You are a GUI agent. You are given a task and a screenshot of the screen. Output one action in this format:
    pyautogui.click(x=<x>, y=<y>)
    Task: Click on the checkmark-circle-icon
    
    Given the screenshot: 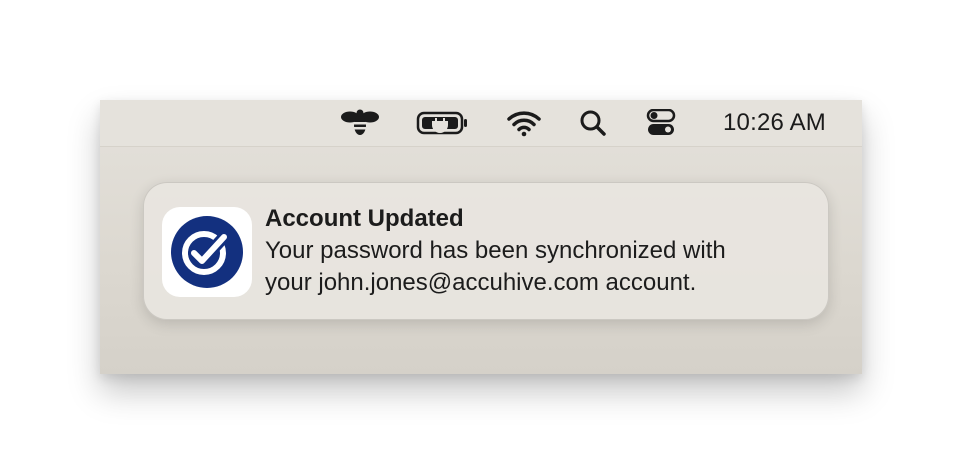 What is the action you would take?
    pyautogui.click(x=207, y=252)
    